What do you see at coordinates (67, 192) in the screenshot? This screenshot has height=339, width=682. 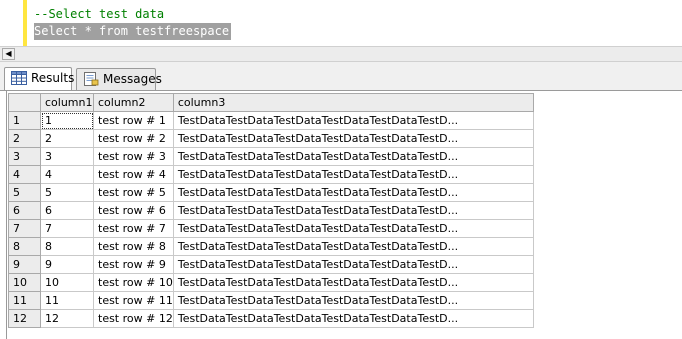 I see `table-cell: 5` at bounding box center [67, 192].